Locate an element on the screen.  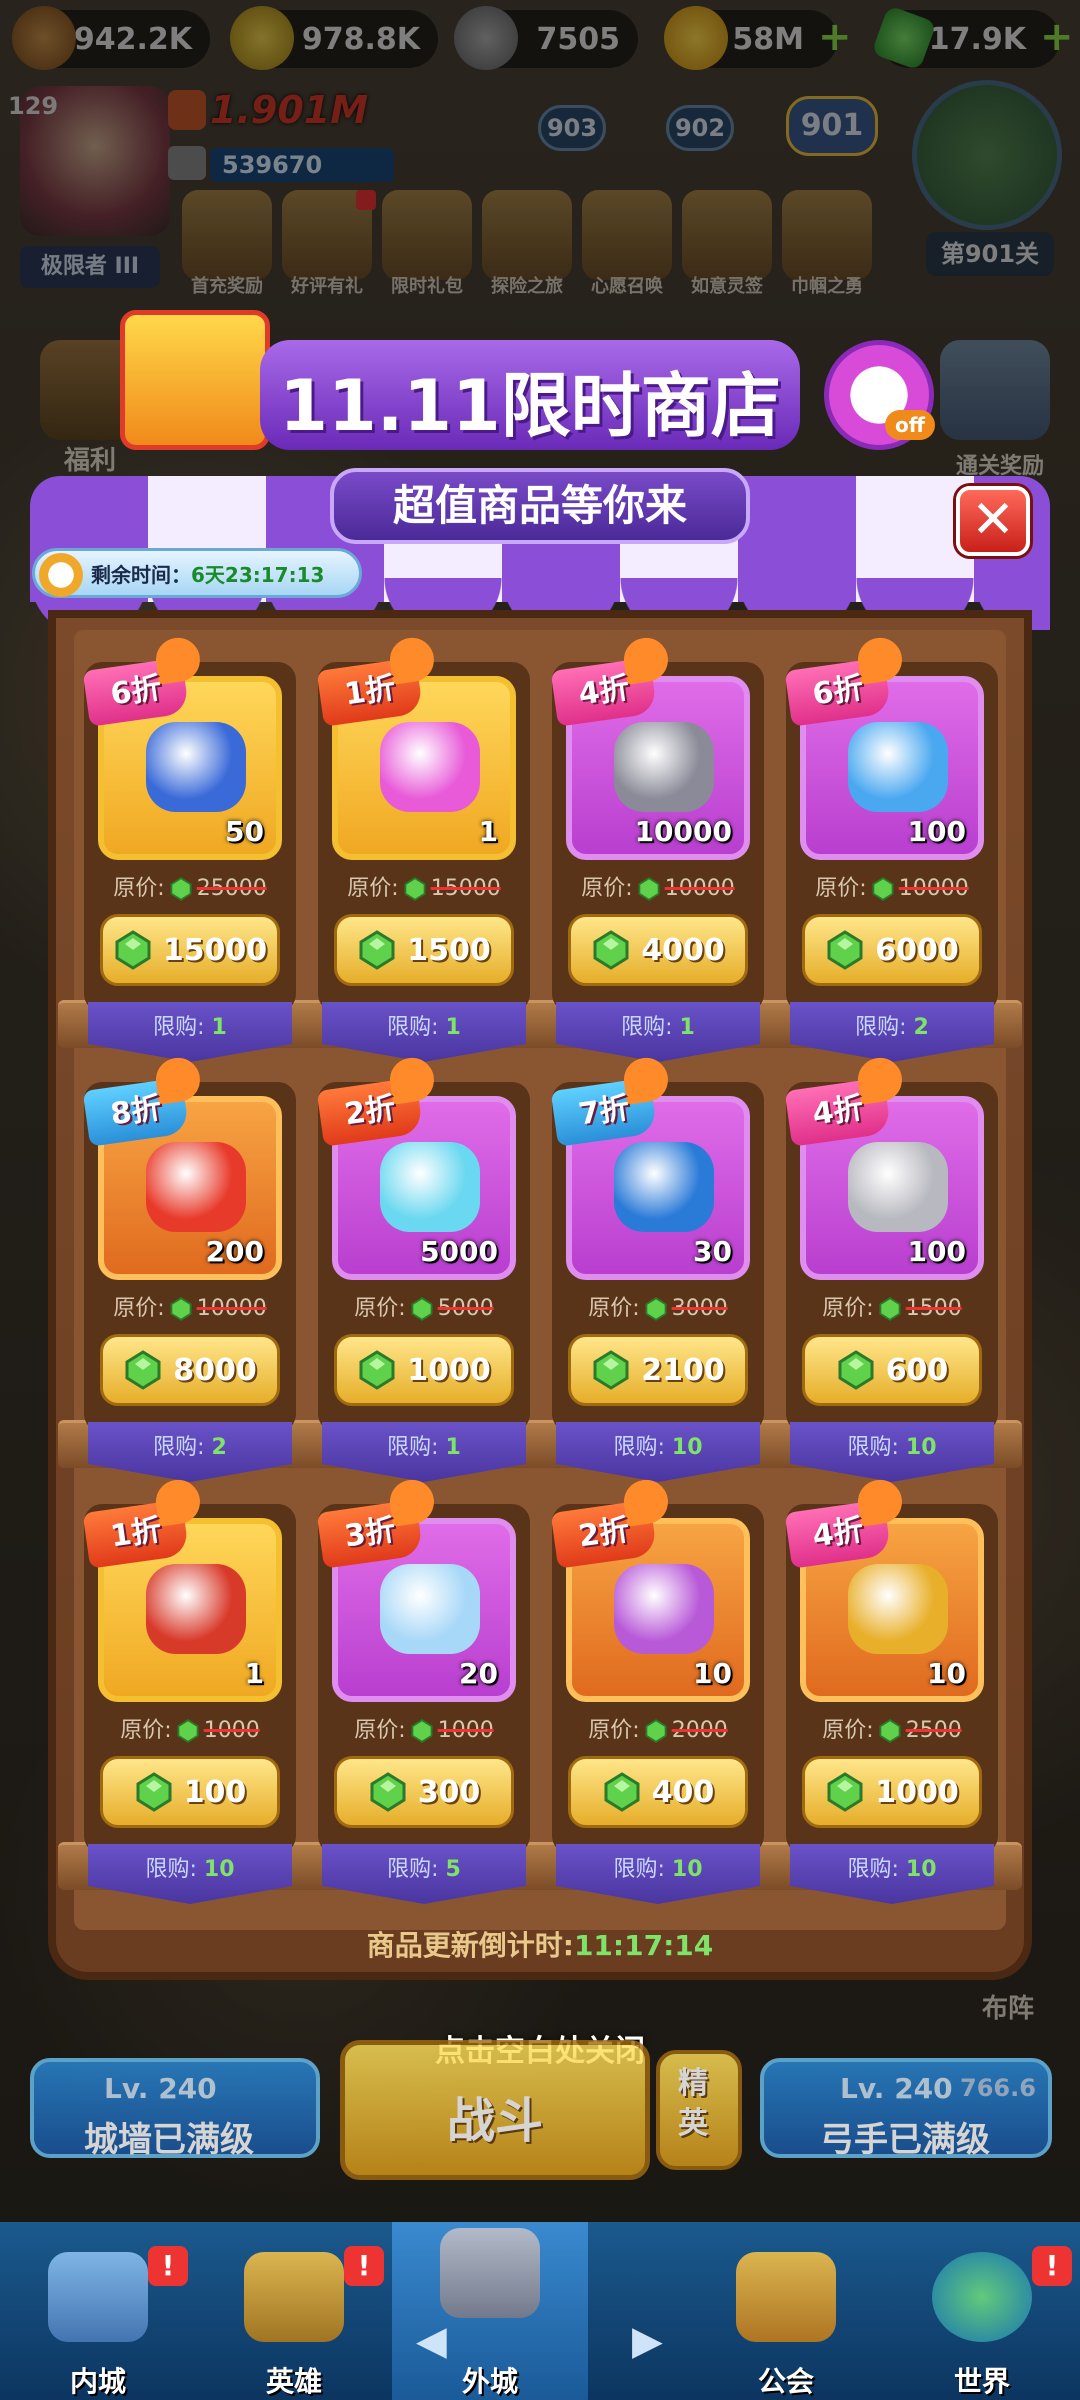
fortress-icon is located at coordinates (490, 2273).